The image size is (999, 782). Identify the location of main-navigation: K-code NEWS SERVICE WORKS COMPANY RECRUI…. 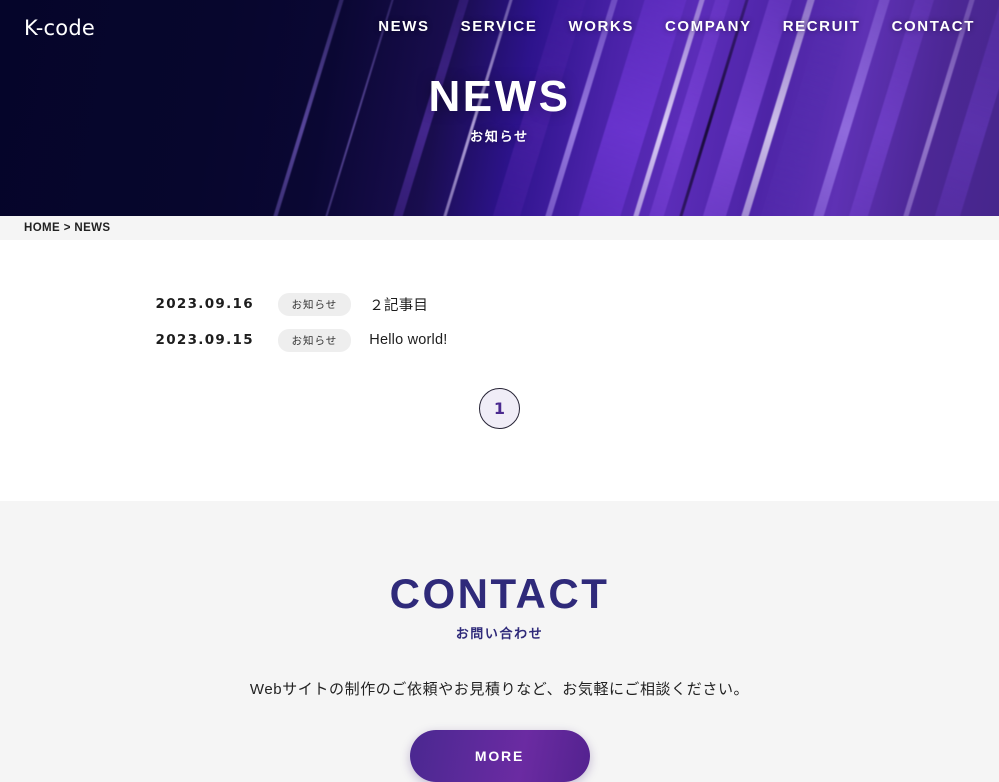
(499, 28).